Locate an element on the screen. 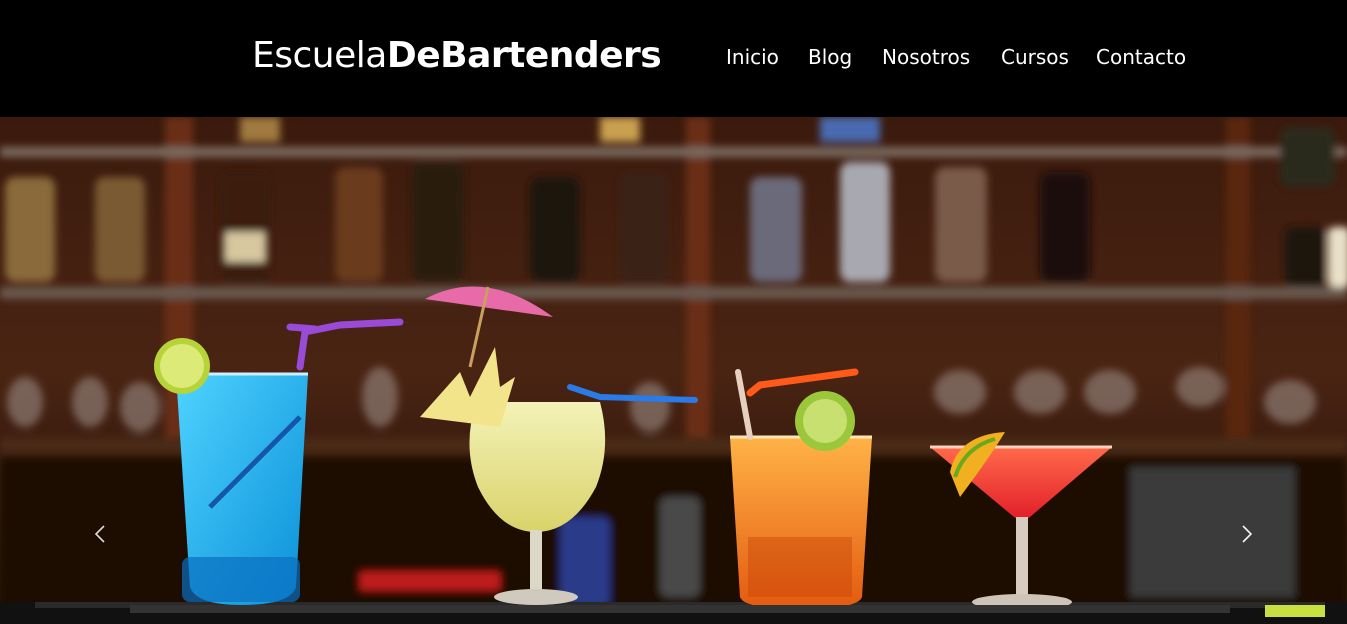 The width and height of the screenshot is (1347, 624). nav-item-cursos: Cursos is located at coordinates (1035, 57).